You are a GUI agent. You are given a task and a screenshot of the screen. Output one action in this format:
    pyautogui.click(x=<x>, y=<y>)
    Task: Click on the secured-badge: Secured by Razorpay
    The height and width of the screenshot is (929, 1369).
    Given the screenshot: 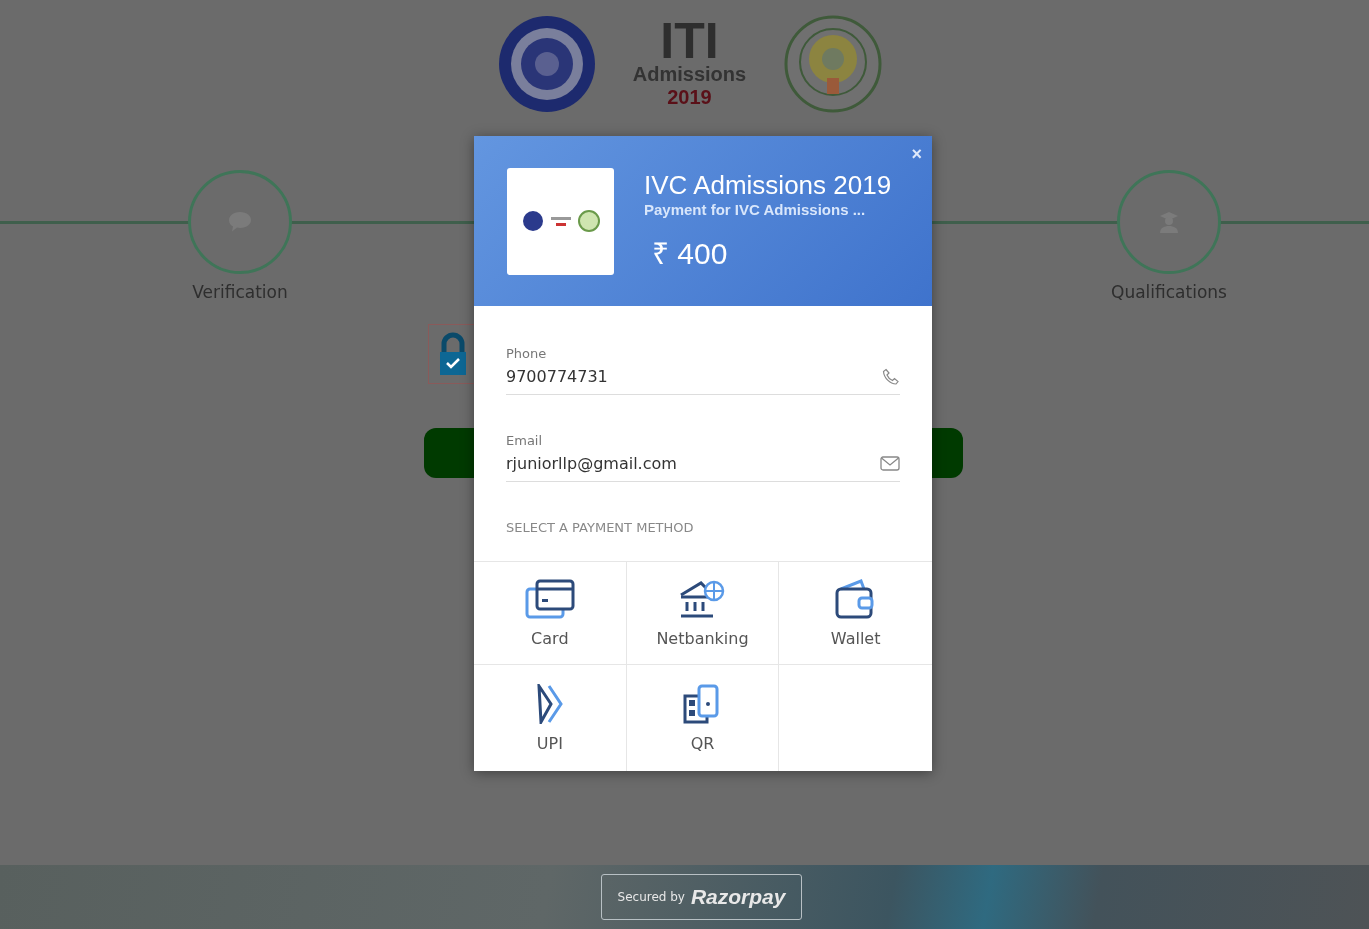 What is the action you would take?
    pyautogui.click(x=701, y=897)
    